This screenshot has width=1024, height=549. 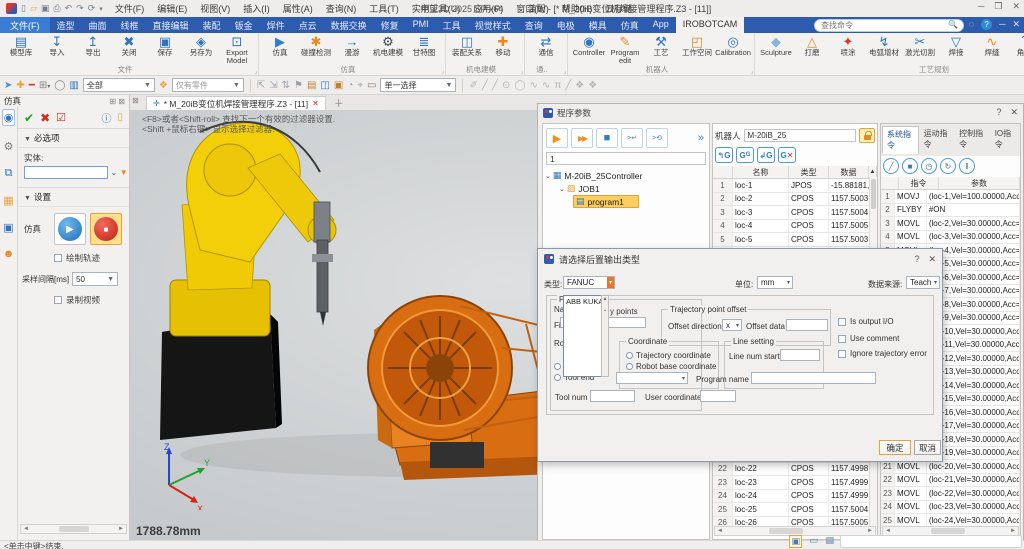 I want to click on lock-robot-button, so click(x=867, y=135).